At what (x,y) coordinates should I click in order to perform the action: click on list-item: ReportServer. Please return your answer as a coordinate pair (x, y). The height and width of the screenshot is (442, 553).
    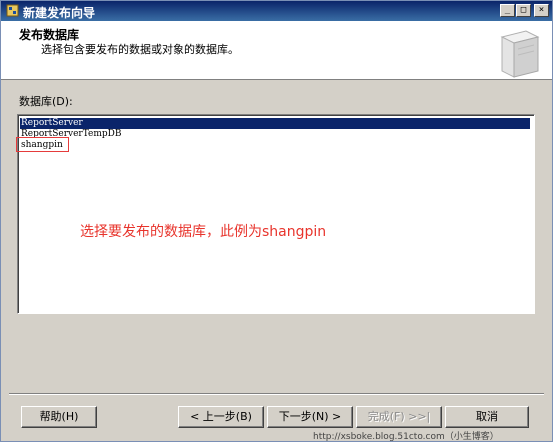
    Looking at the image, I should click on (275, 123).